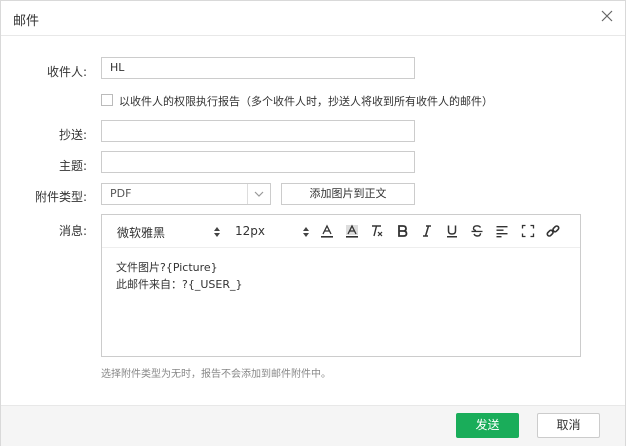 The height and width of the screenshot is (446, 626). Describe the element at coordinates (402, 231) in the screenshot. I see `bold-icon` at that location.